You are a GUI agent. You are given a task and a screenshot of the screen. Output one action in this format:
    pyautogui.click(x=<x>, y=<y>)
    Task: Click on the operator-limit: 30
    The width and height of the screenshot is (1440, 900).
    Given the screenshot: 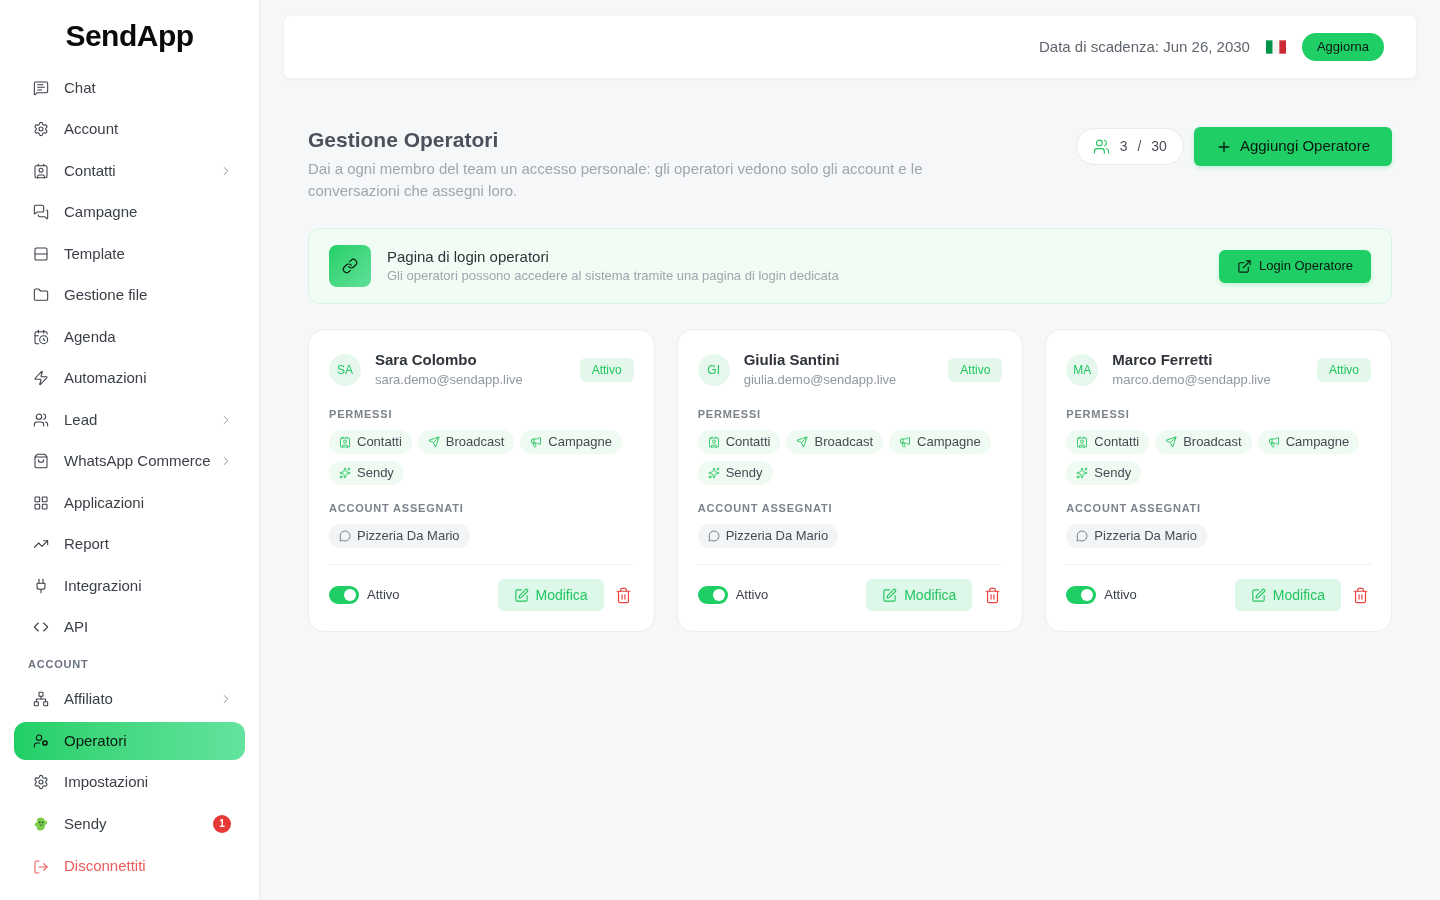 What is the action you would take?
    pyautogui.click(x=1159, y=146)
    